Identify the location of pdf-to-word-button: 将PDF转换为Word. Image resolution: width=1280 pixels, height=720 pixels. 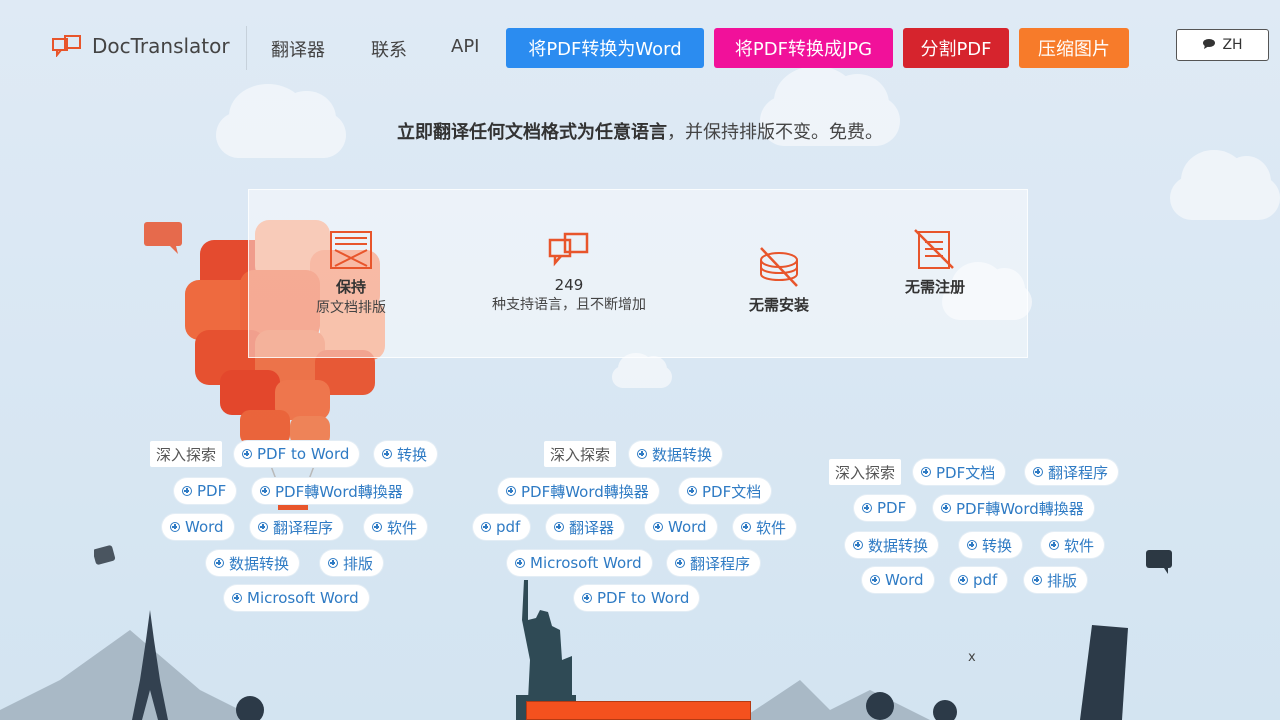
(605, 48).